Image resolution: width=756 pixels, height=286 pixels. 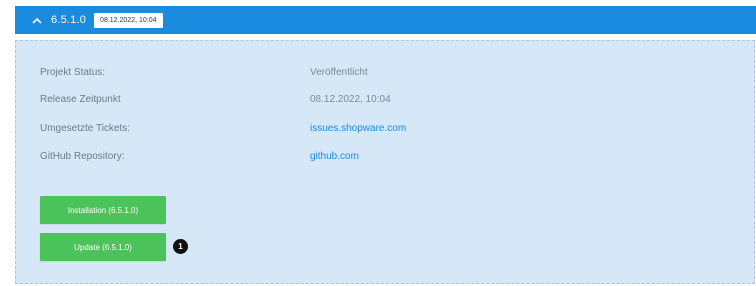 I want to click on detail-label: GitHub Repository:, so click(x=82, y=156).